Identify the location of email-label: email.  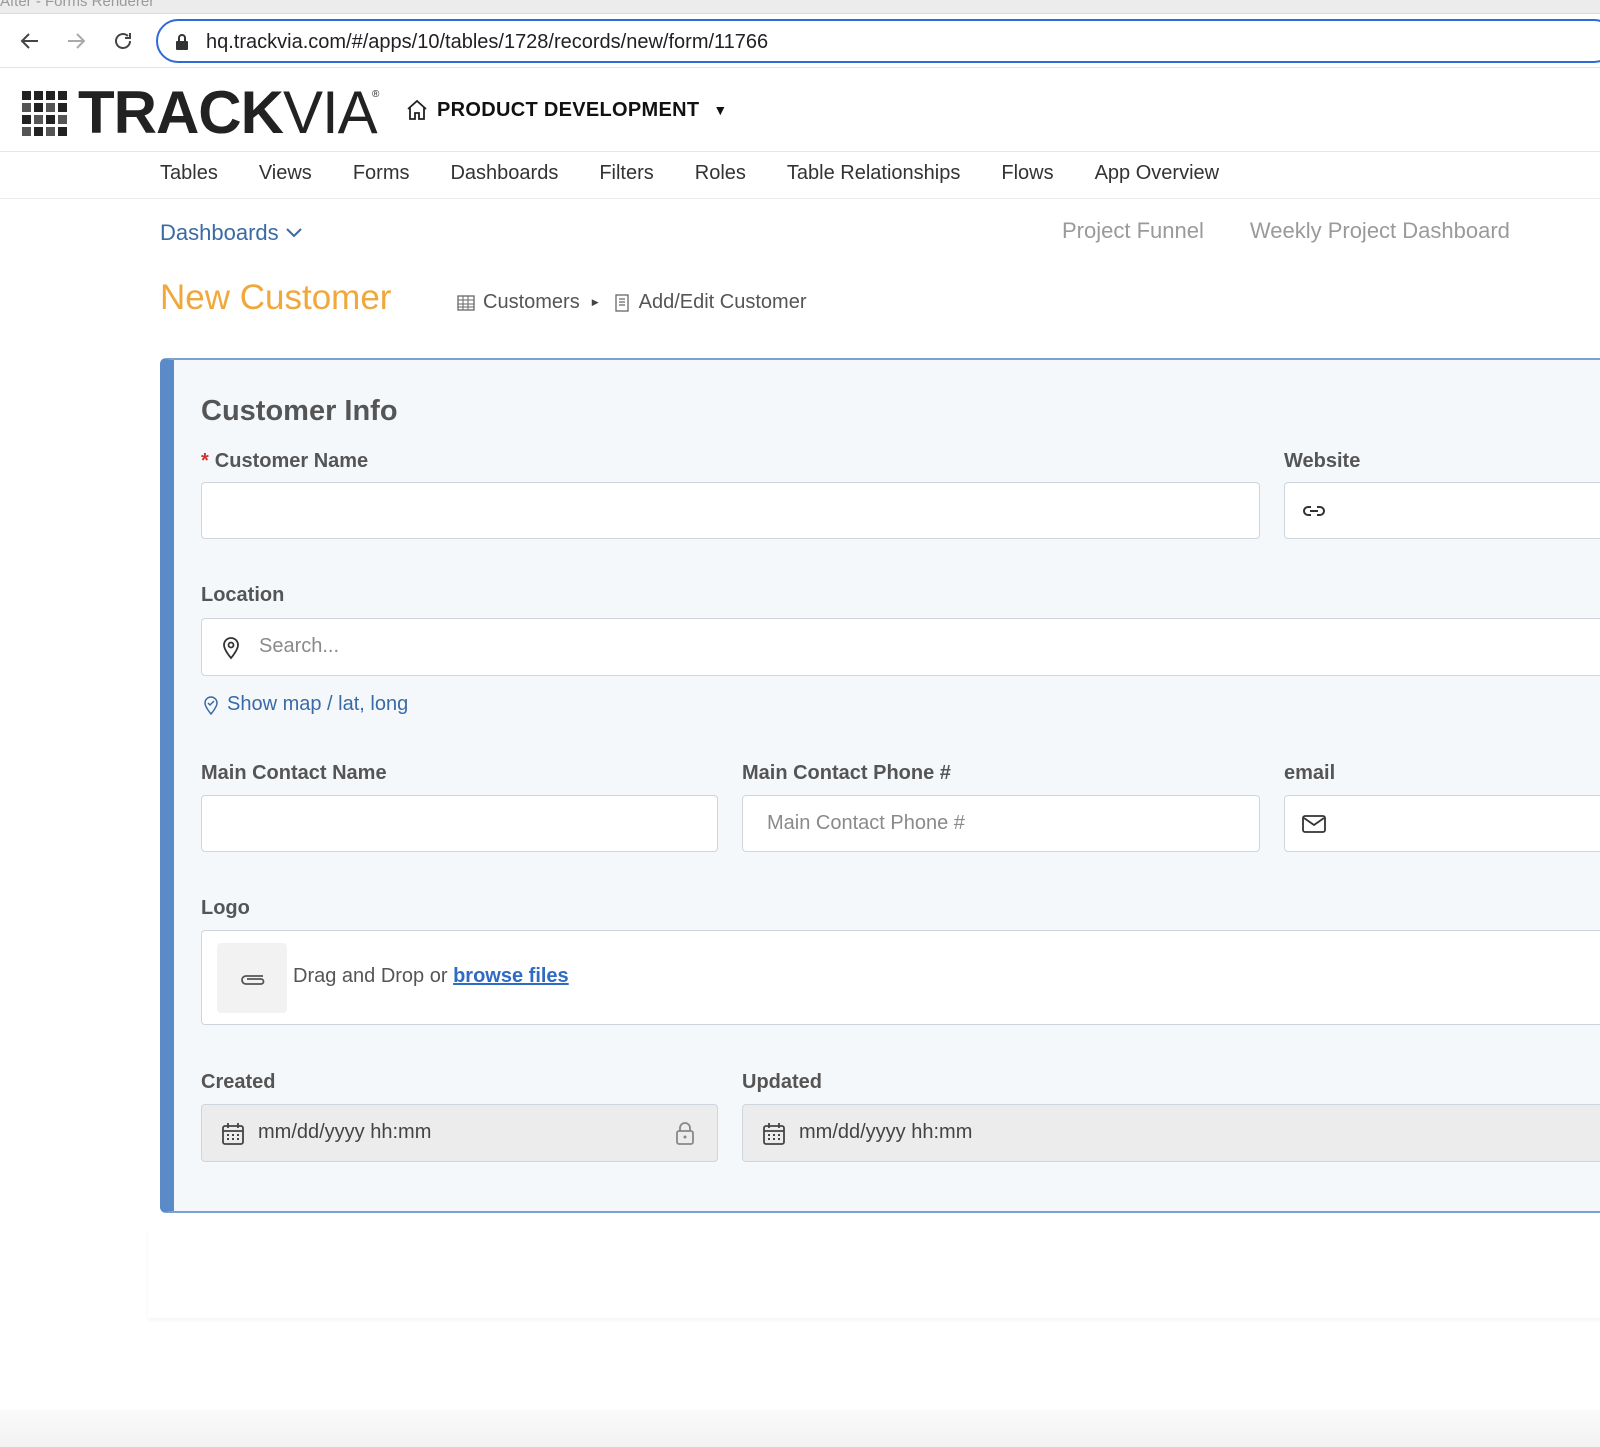
(1310, 773).